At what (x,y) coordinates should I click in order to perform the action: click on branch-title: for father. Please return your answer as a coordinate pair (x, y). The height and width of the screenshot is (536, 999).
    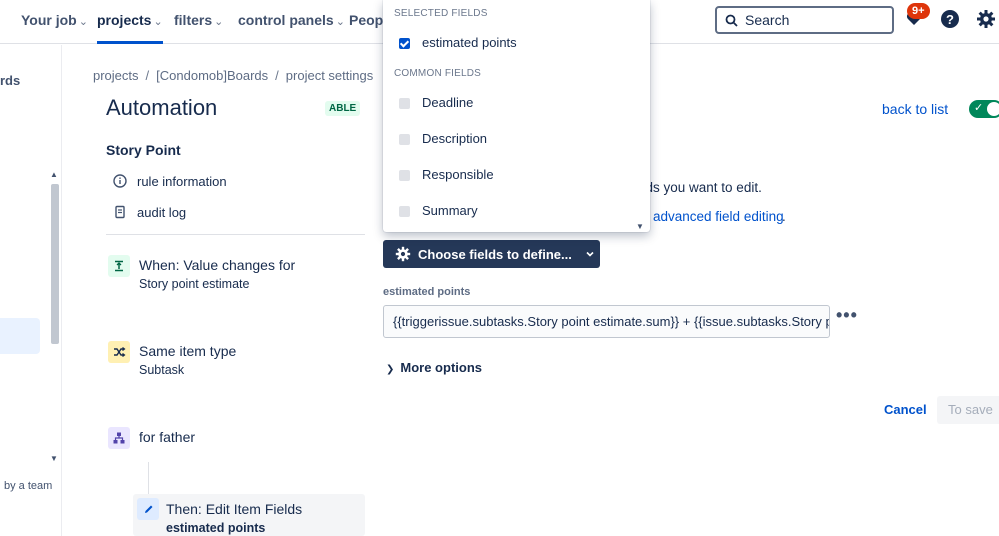
    Looking at the image, I should click on (167, 437).